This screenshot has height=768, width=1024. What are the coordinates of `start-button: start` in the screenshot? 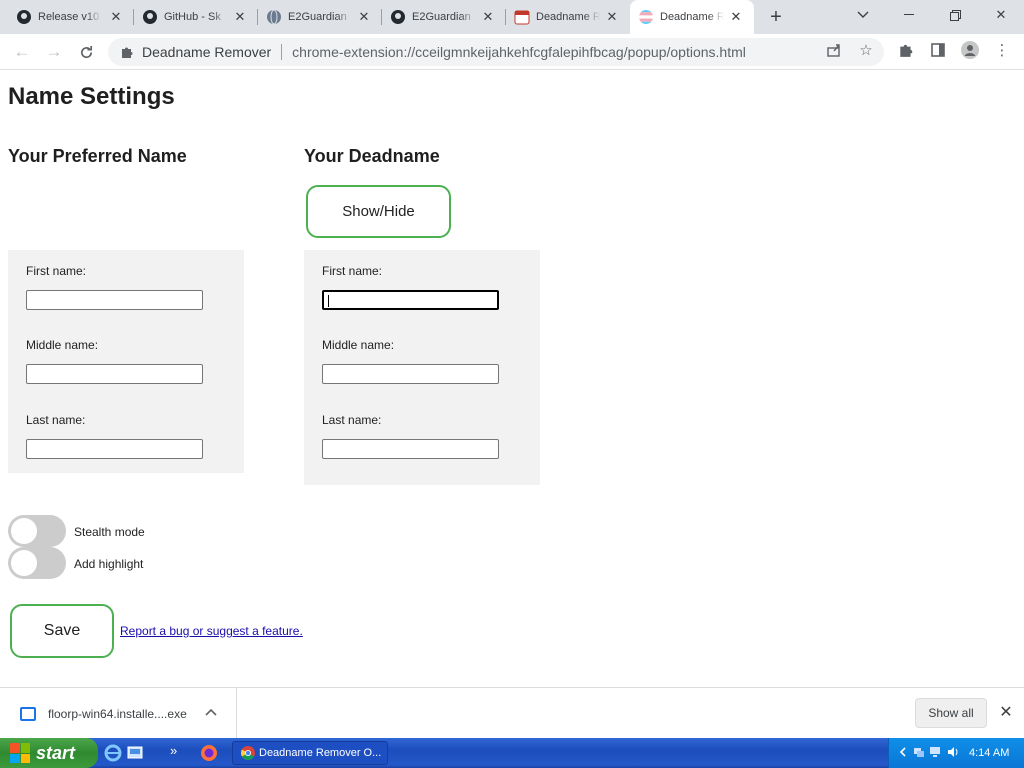 It's located at (49, 753).